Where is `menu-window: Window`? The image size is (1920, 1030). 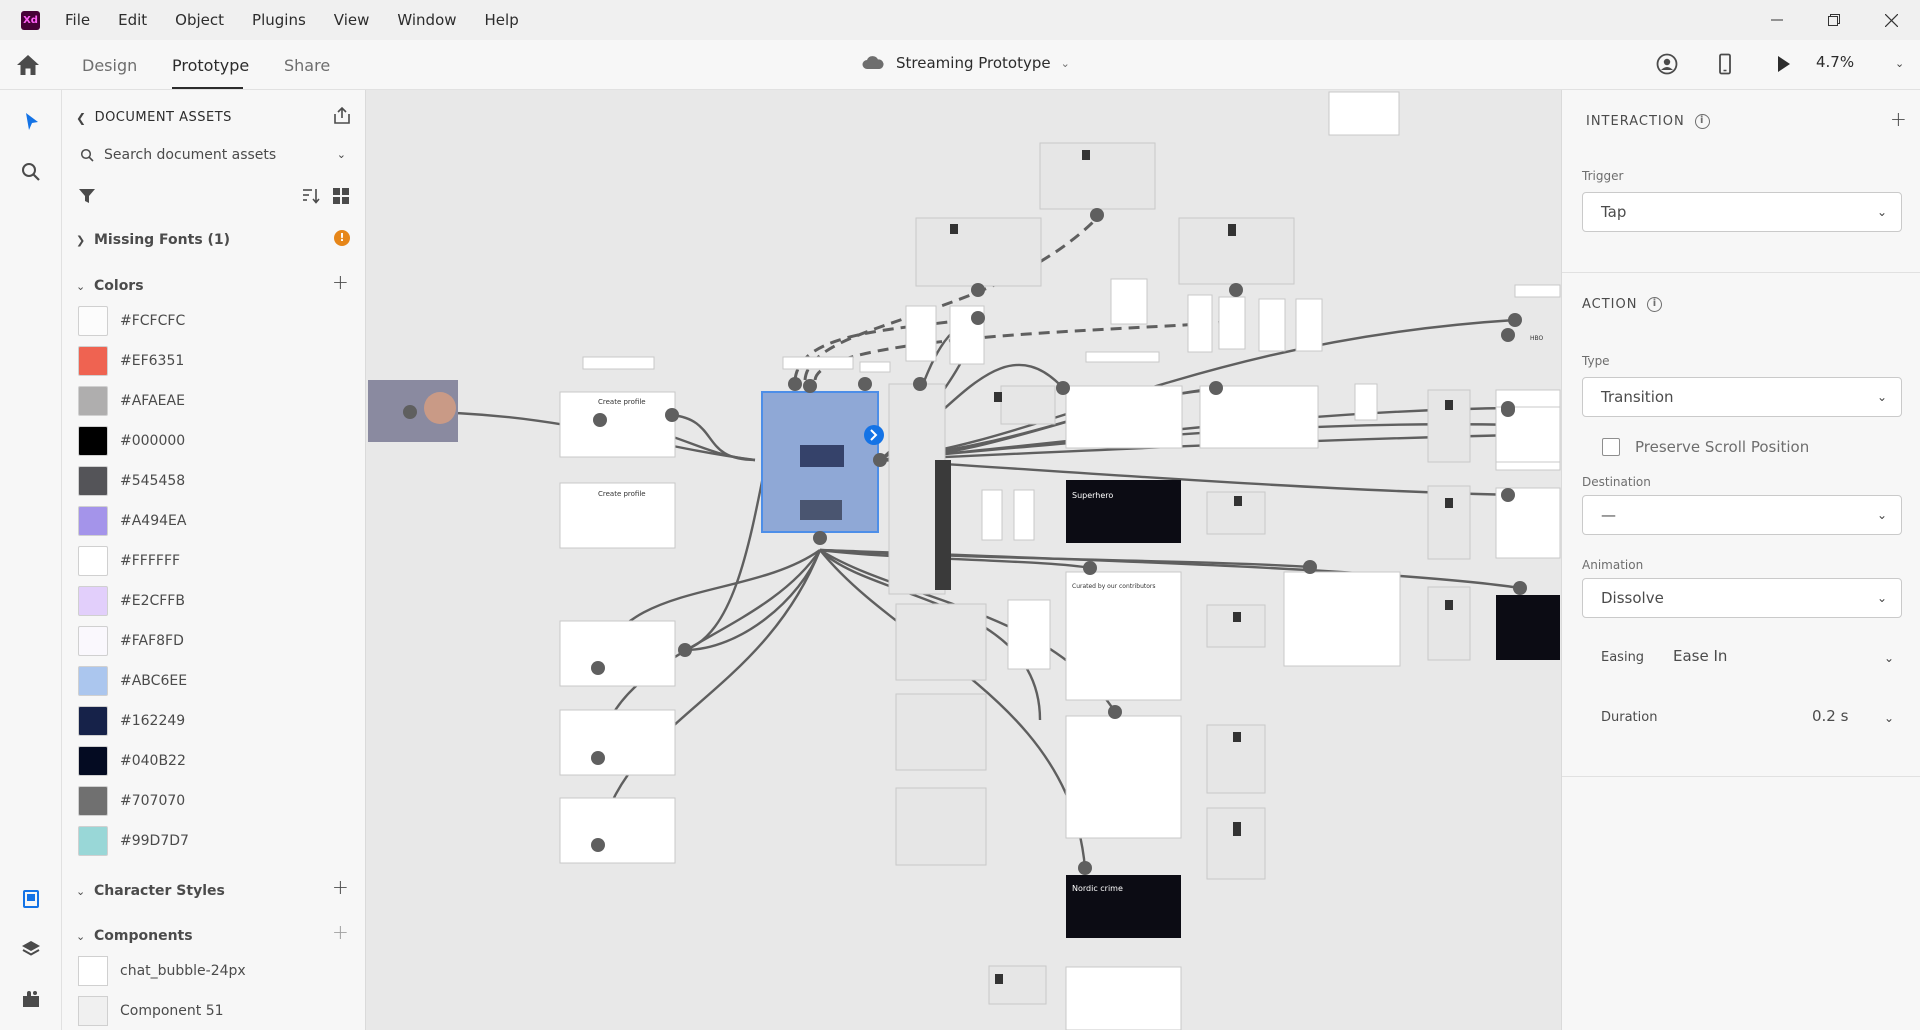
menu-window: Window is located at coordinates (426, 20).